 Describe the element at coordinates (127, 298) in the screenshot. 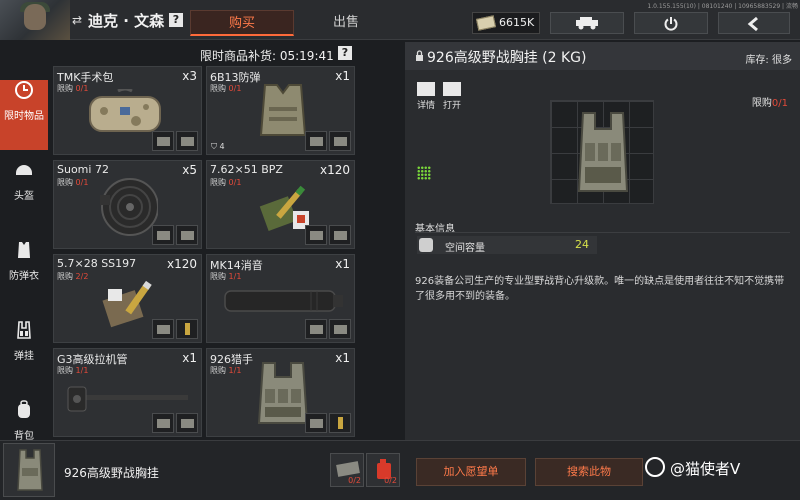

I see `item-card-57-ss197: 5.7×28 SS197 限购 2/2 x120` at that location.